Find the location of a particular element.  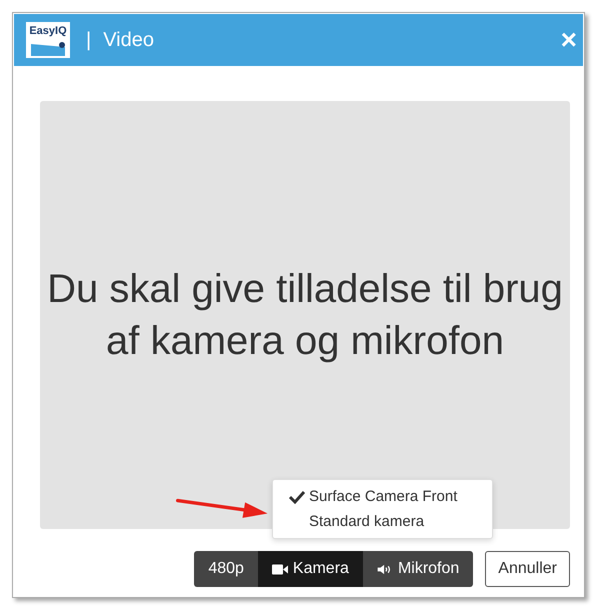

toolbar-button: Kamera is located at coordinates (310, 569).